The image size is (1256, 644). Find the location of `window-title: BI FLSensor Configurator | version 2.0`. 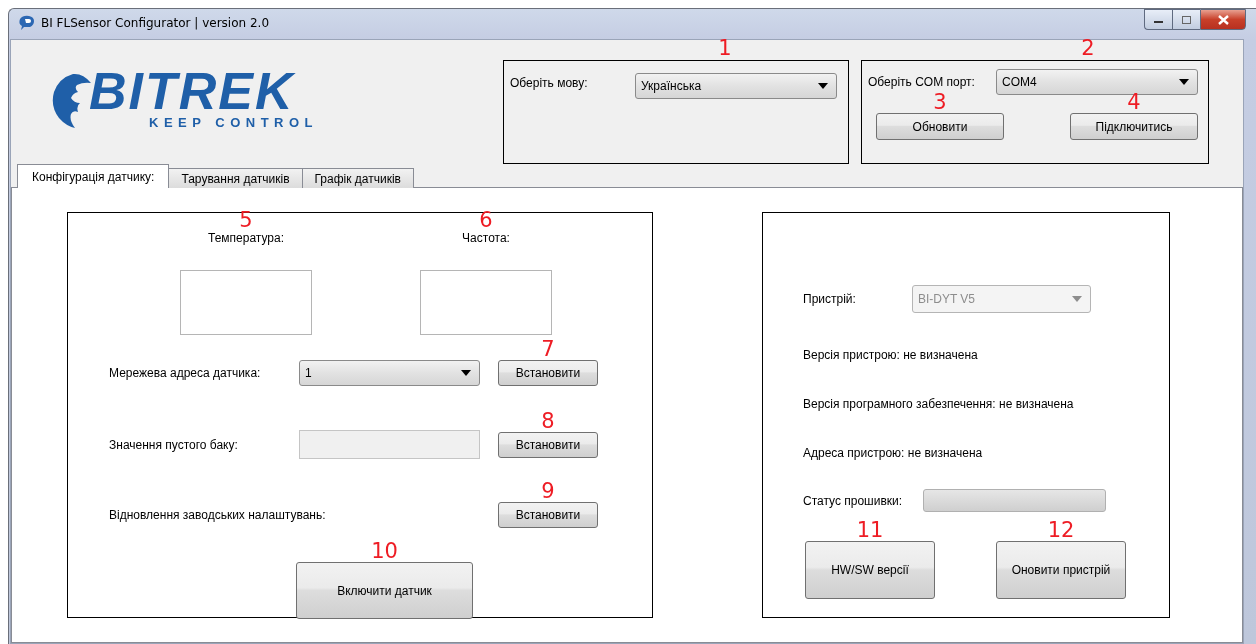

window-title: BI FLSensor Configurator | version 2.0 is located at coordinates (155, 23).